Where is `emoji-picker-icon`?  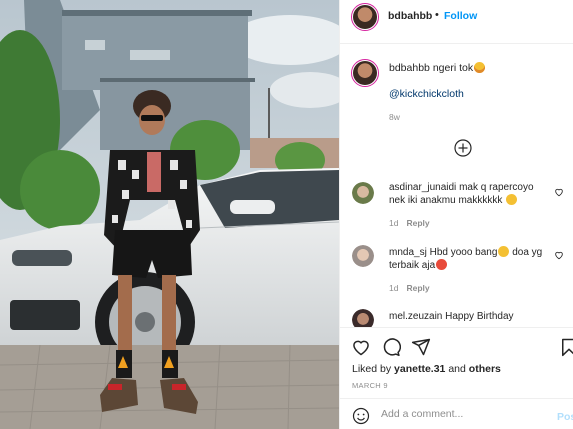
emoji-picker-icon is located at coordinates (361, 416).